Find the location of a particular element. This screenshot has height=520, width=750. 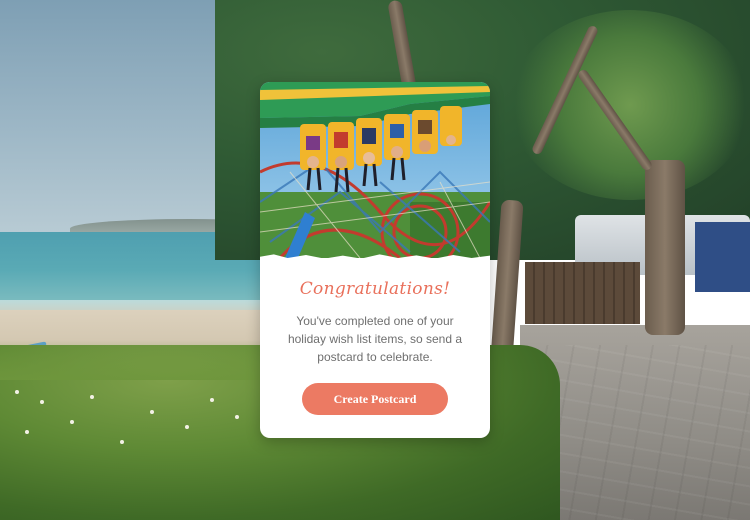

caravan-awning is located at coordinates (722, 257).